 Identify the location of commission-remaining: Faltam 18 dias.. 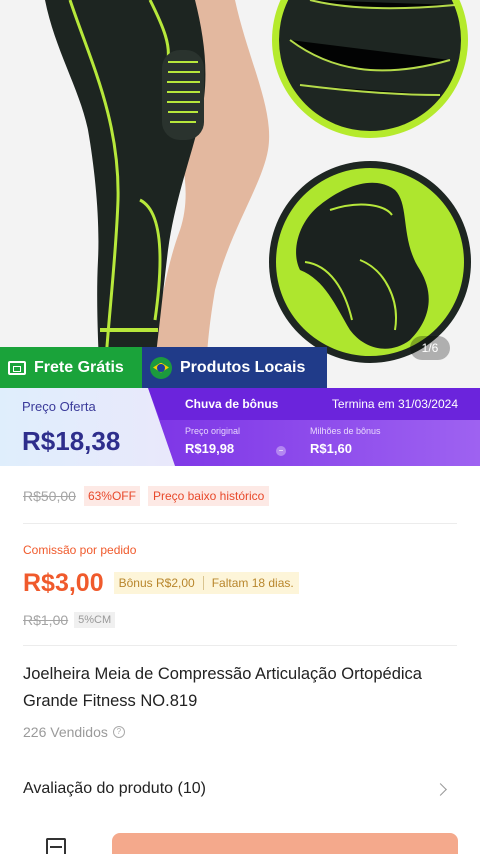
(252, 583).